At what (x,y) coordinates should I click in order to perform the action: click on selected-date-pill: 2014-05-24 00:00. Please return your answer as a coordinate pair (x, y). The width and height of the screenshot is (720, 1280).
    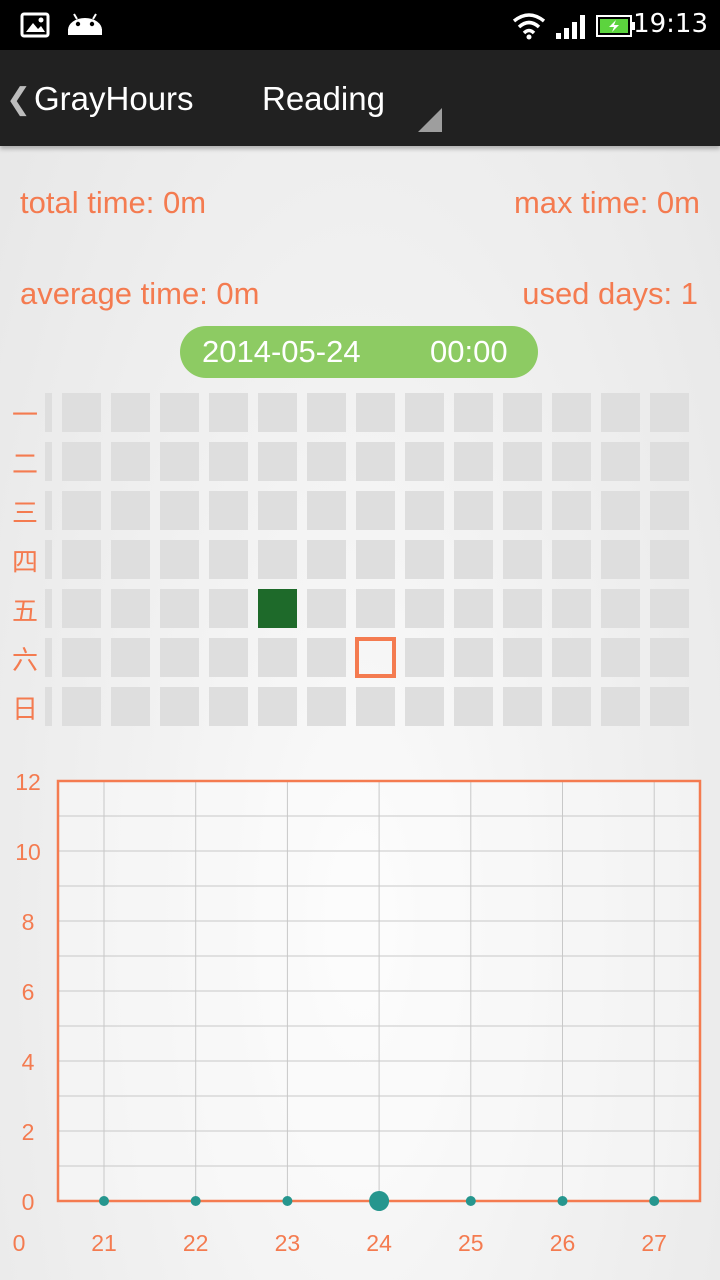
    Looking at the image, I should click on (359, 352).